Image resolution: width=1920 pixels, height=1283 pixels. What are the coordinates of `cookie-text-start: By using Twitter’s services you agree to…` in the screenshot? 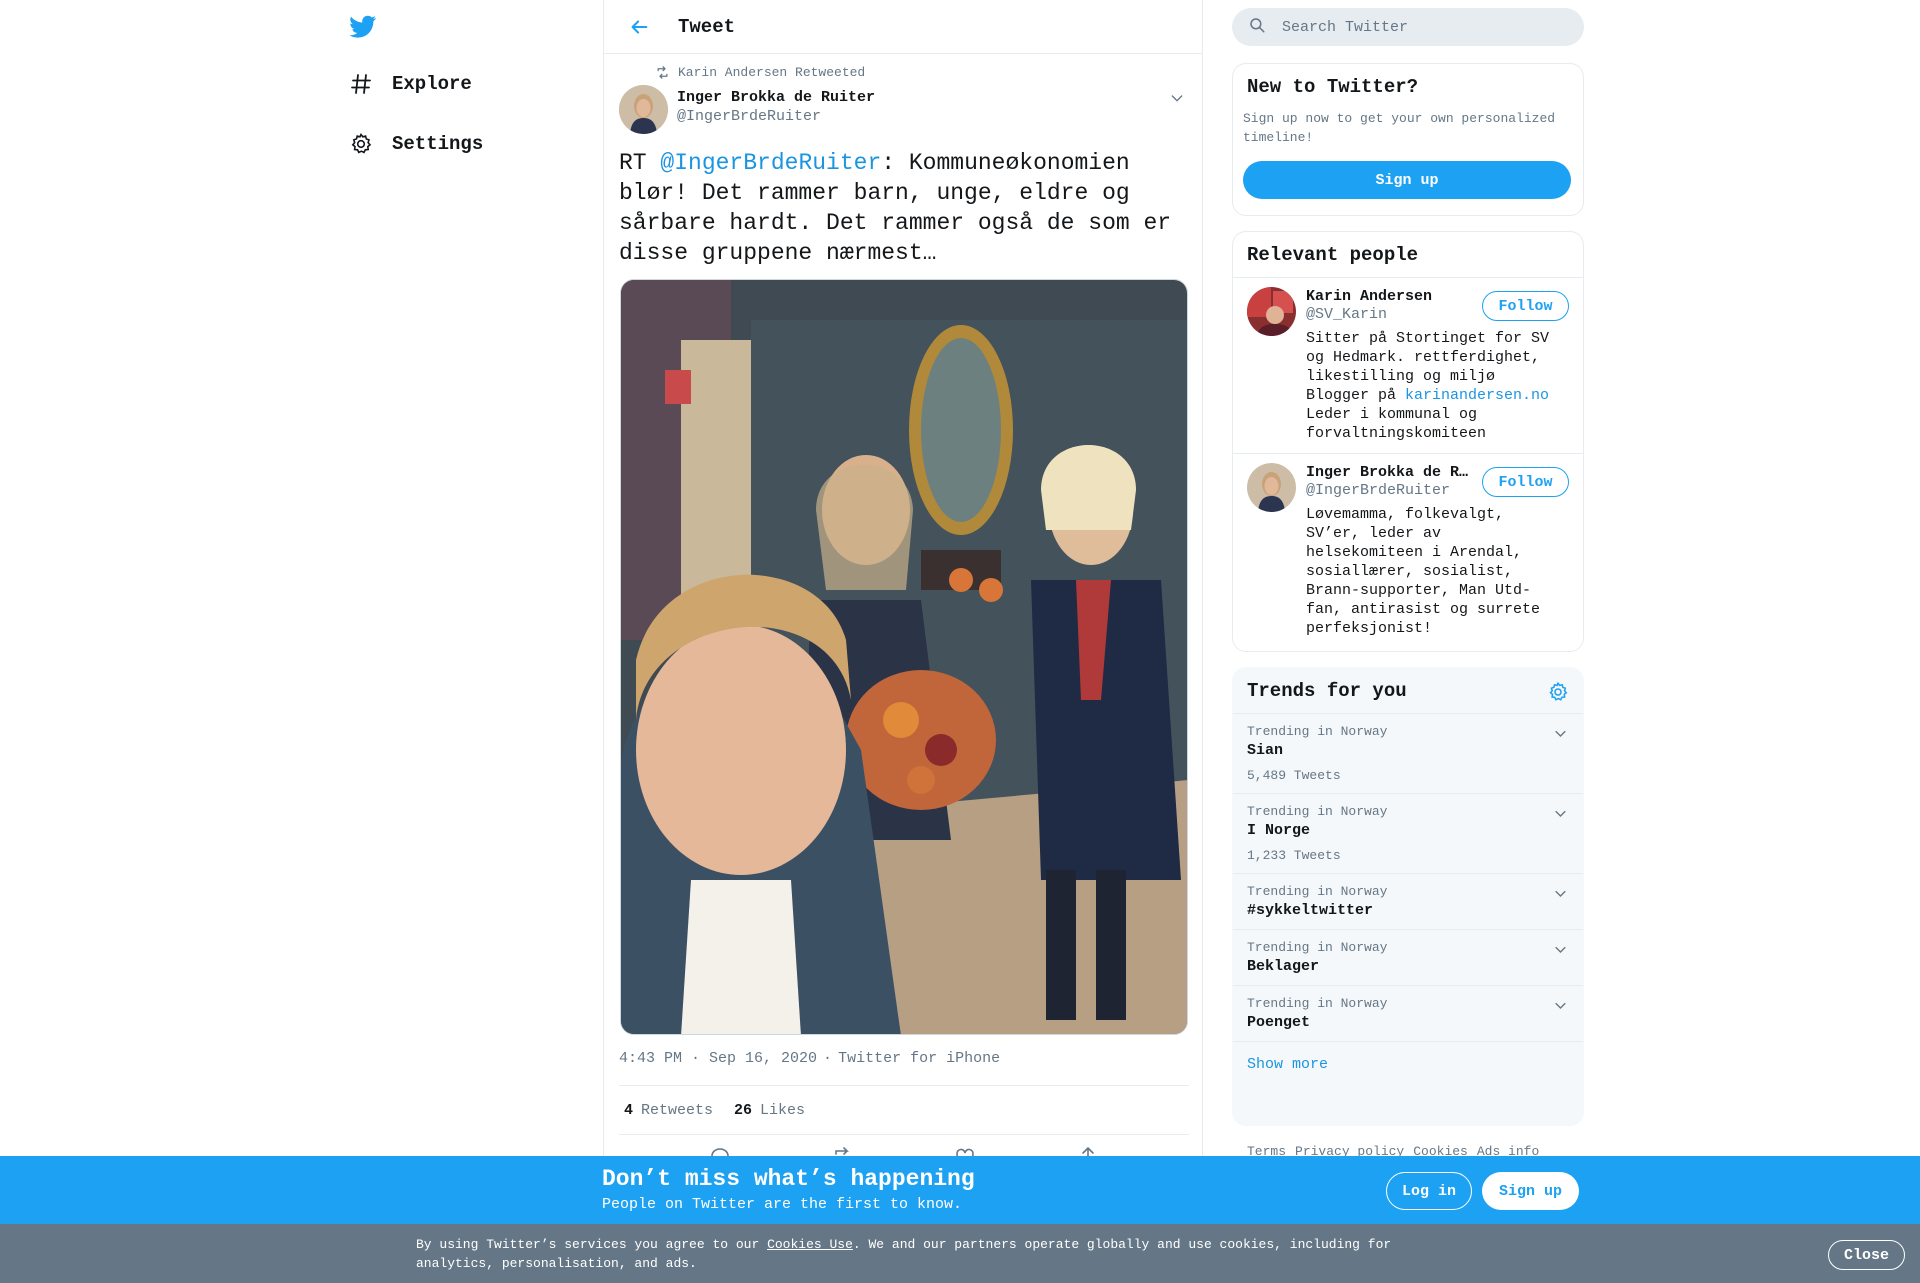 It's located at (592, 1244).